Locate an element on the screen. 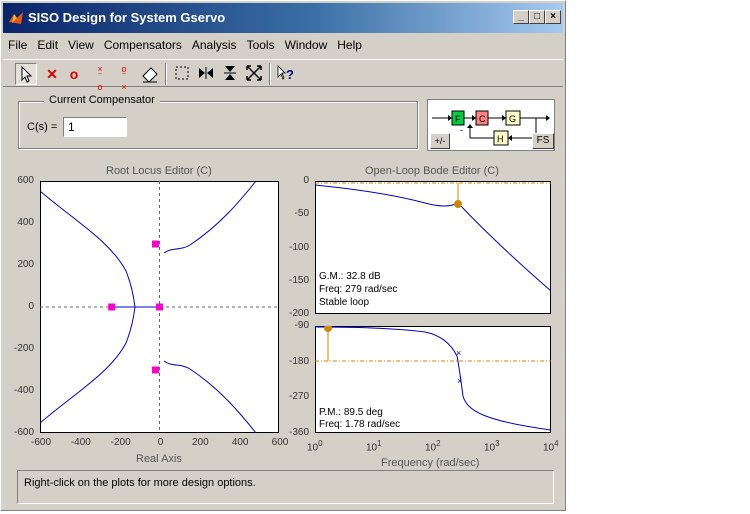 This screenshot has width=750, height=514. menu-tools: Tools is located at coordinates (261, 45).